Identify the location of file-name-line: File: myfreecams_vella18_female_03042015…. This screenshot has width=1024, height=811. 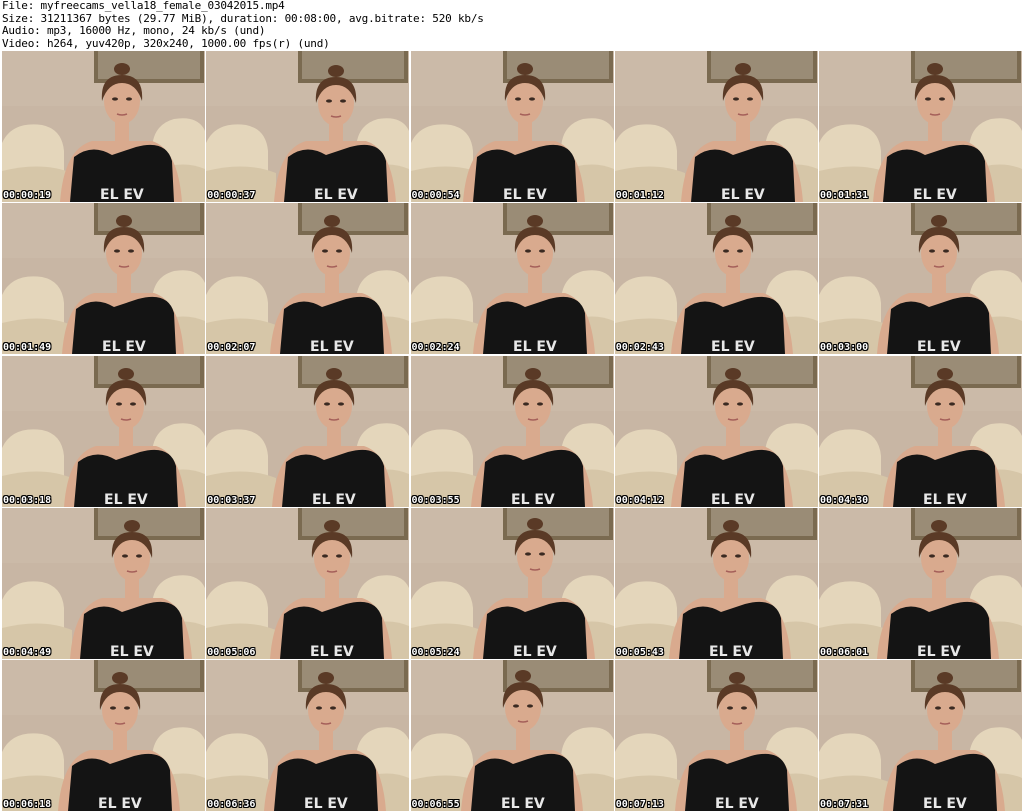
(143, 6).